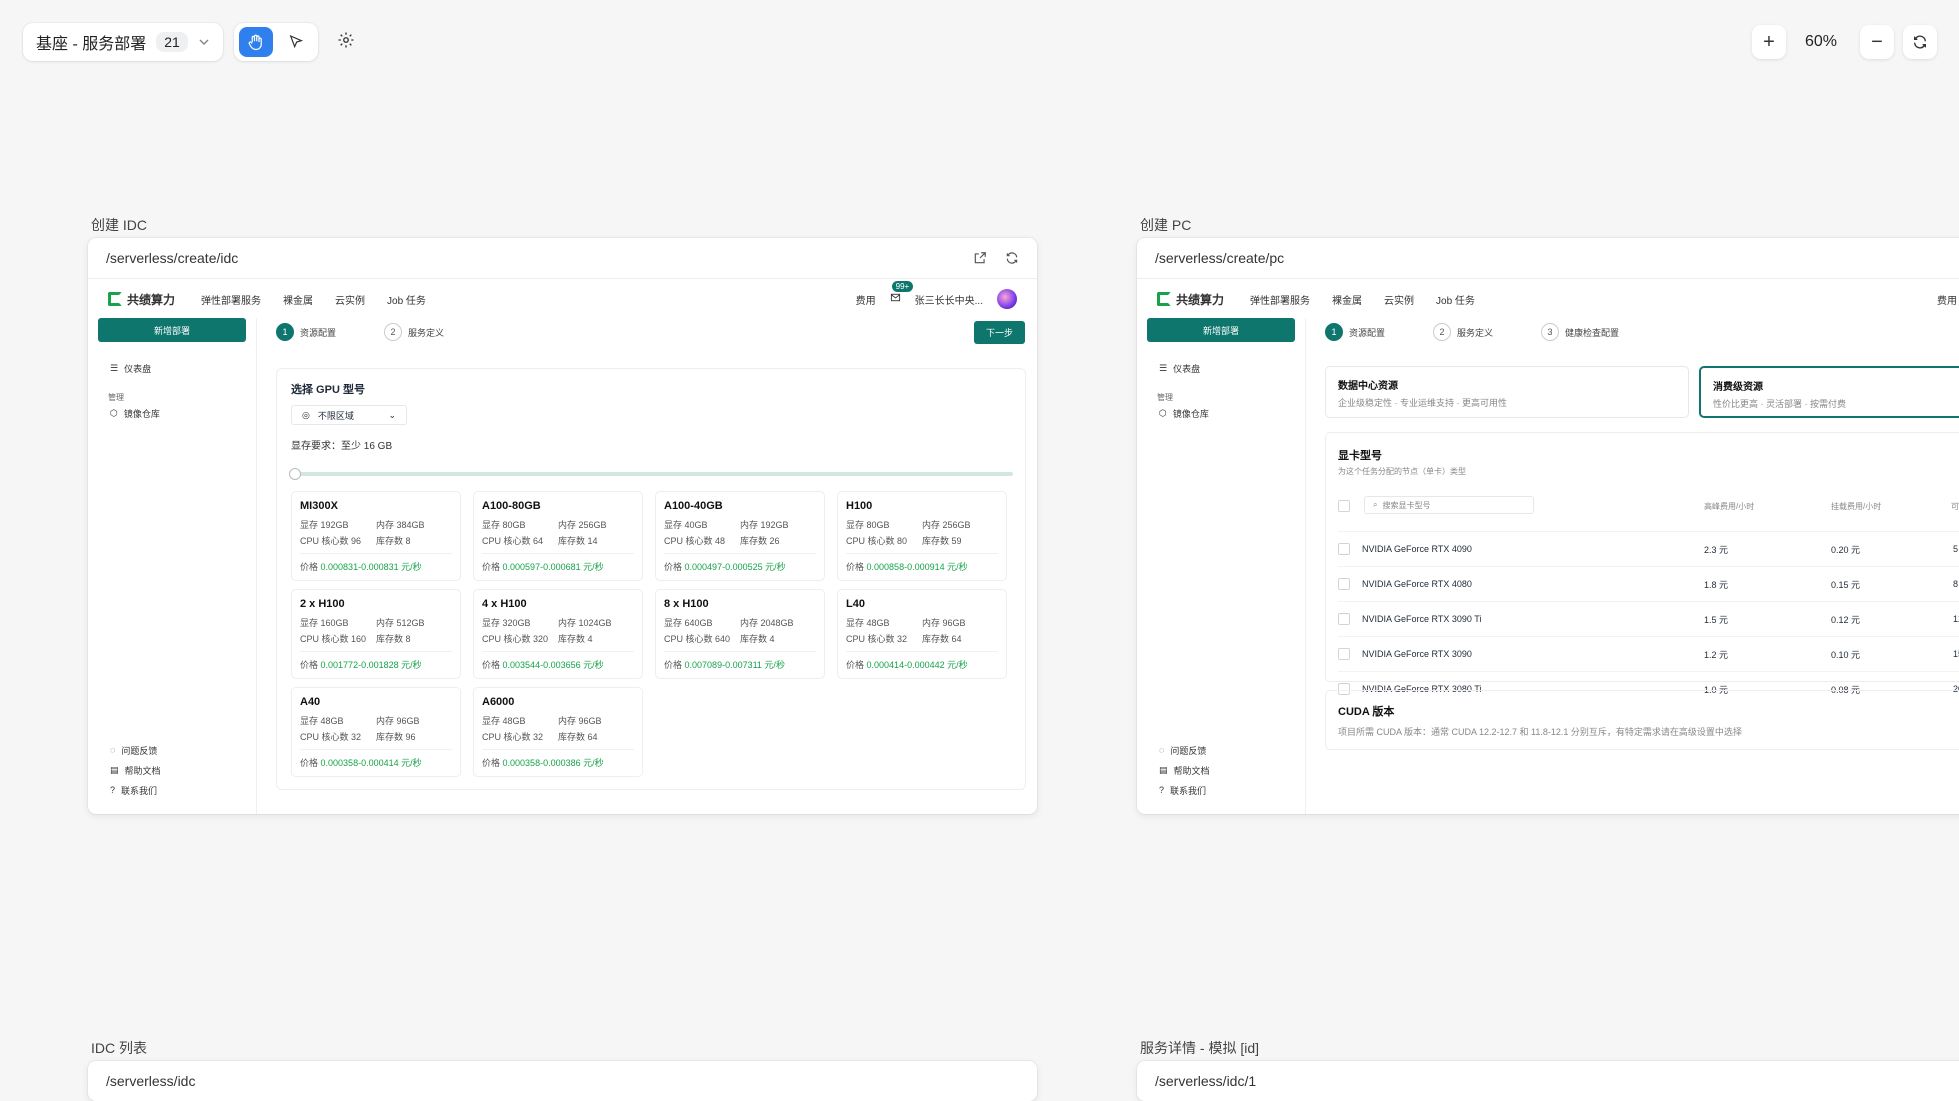  Describe the element at coordinates (1344, 506) in the screenshot. I see `select-all-checkbox` at that location.